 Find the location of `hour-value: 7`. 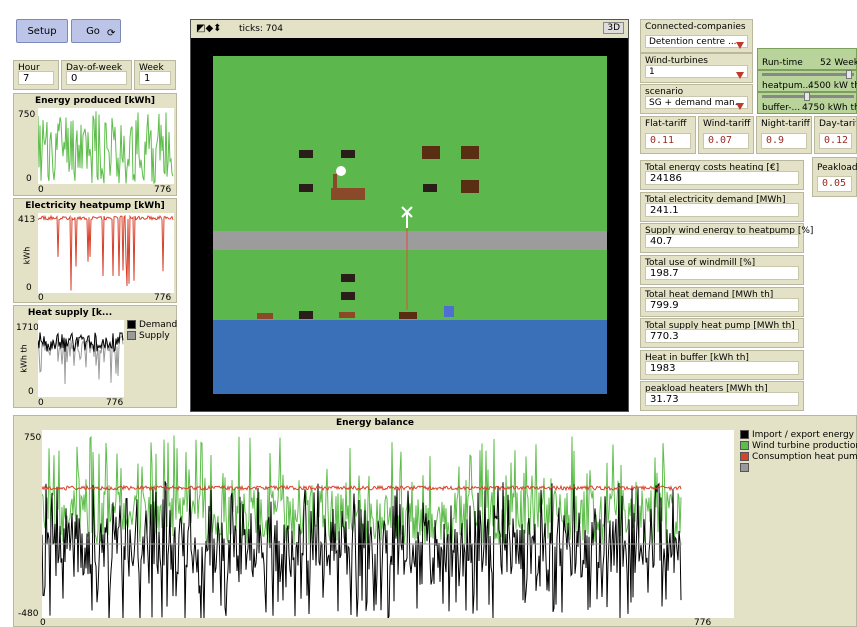

hour-value: 7 is located at coordinates (36, 78).